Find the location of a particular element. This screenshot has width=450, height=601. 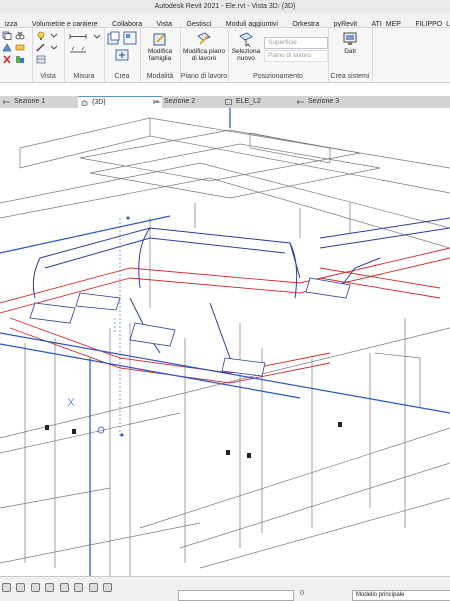

tab-label: Sezione 1 is located at coordinates (30, 101).